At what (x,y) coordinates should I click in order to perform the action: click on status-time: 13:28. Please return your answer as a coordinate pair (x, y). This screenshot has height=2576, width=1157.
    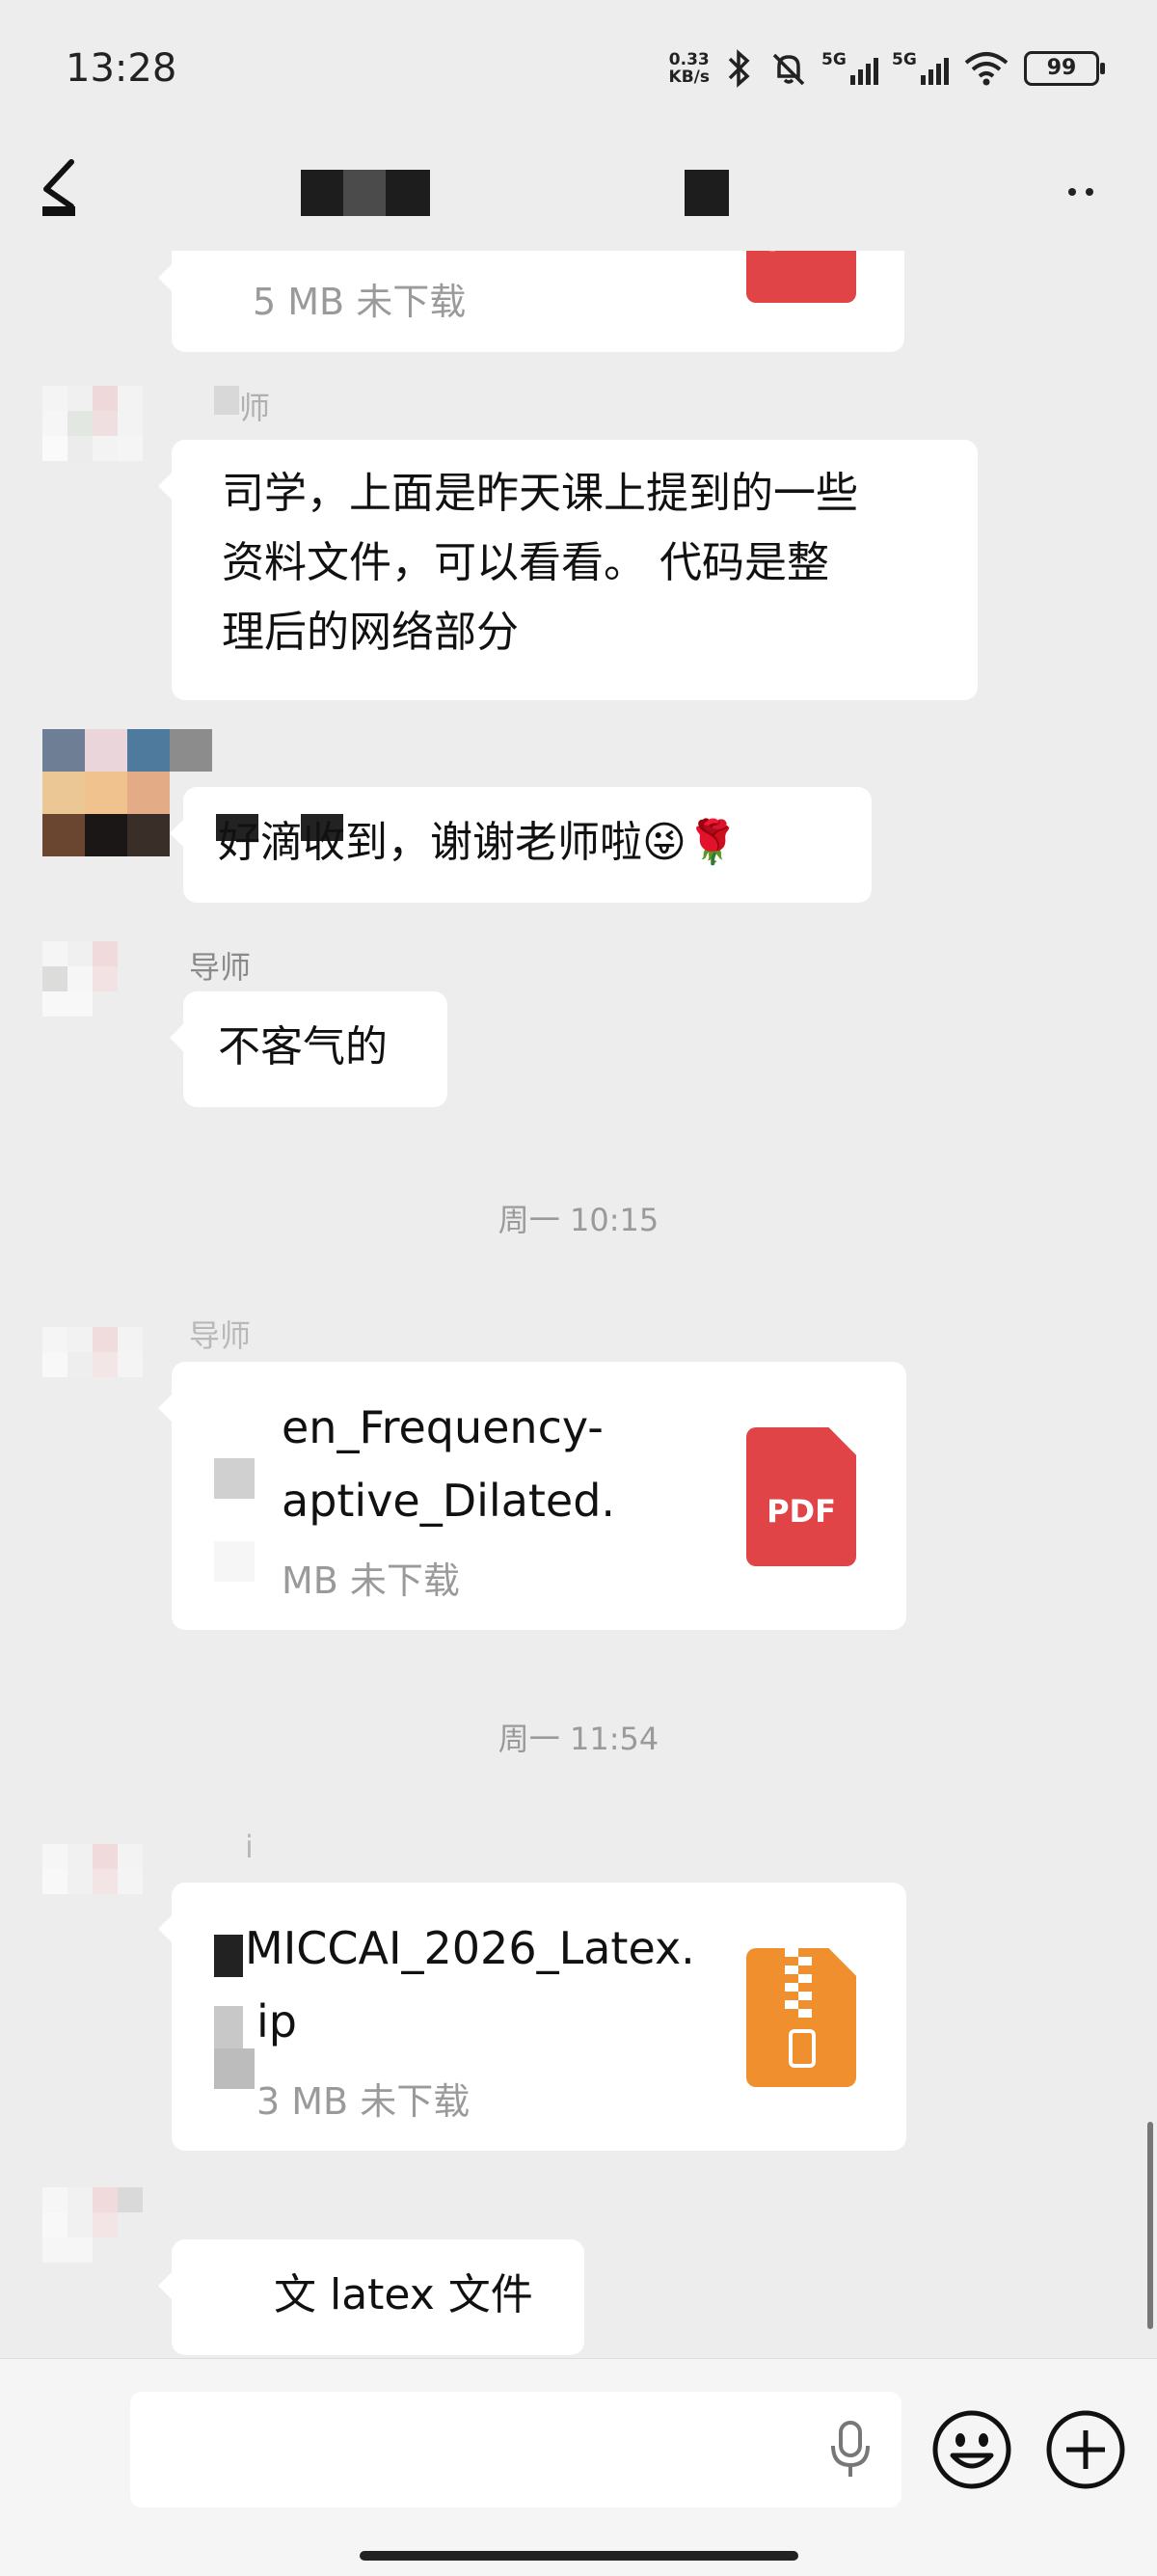
    Looking at the image, I should click on (121, 68).